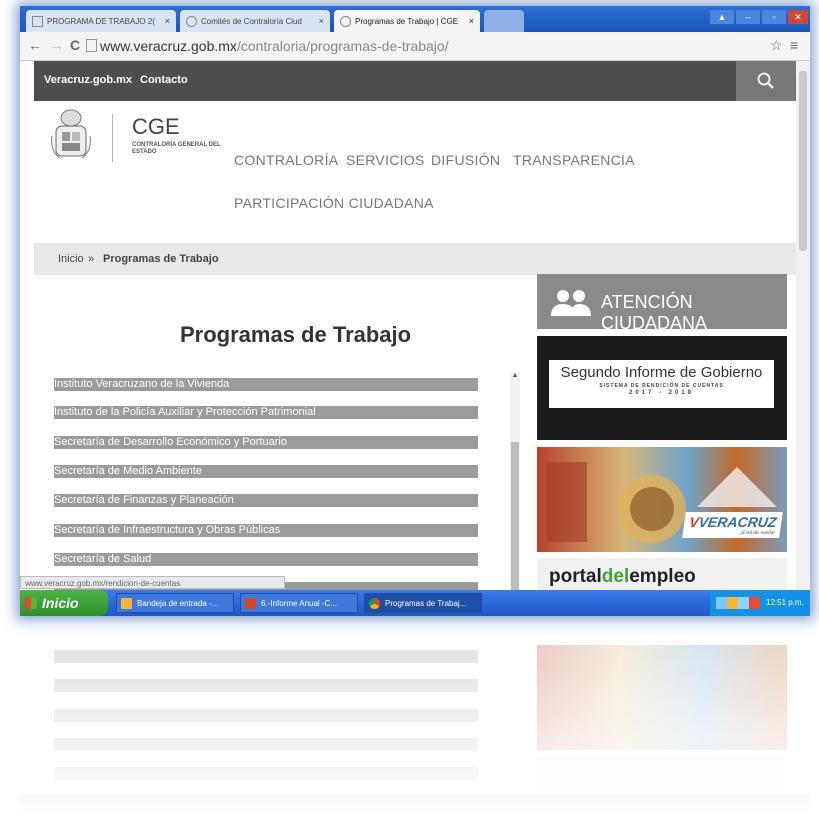 The image size is (819, 832). I want to click on nav-transparencia: TRANSPARENCIA, so click(574, 160).